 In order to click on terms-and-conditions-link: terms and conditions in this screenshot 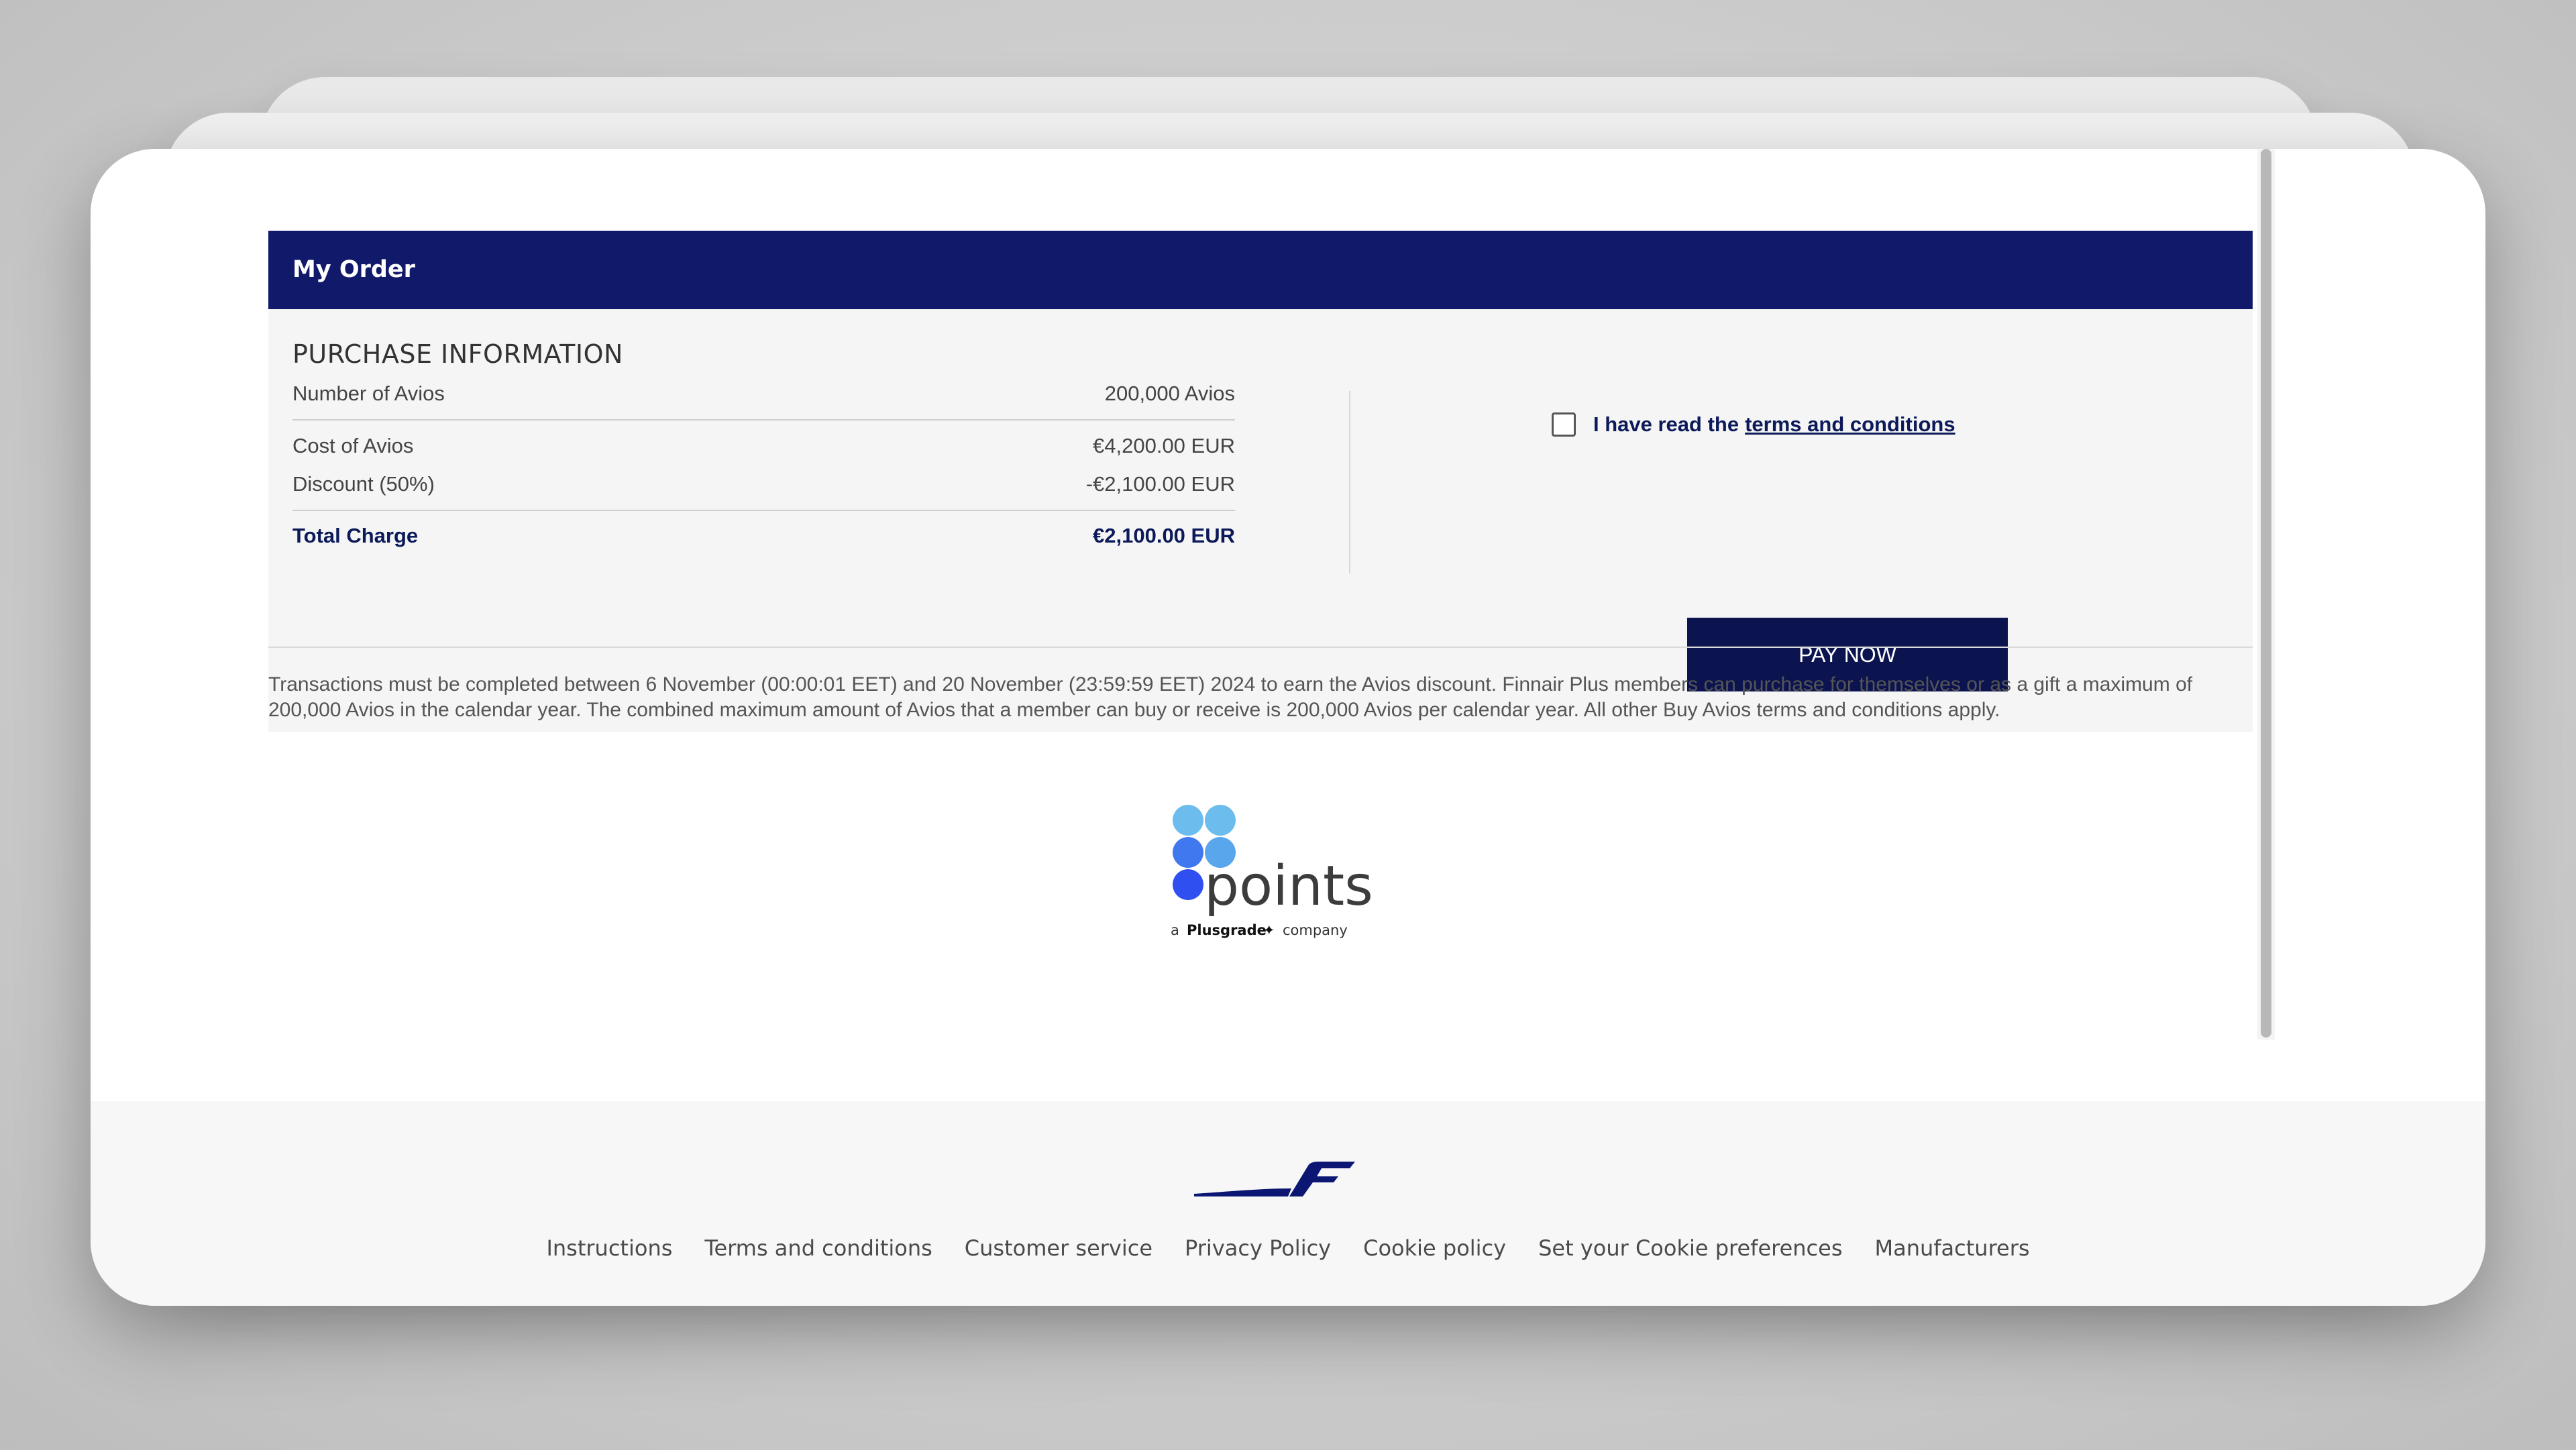, I will do `click(1850, 424)`.